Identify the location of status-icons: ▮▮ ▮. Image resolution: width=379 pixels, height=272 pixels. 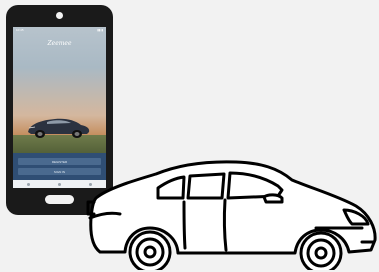
(100, 29).